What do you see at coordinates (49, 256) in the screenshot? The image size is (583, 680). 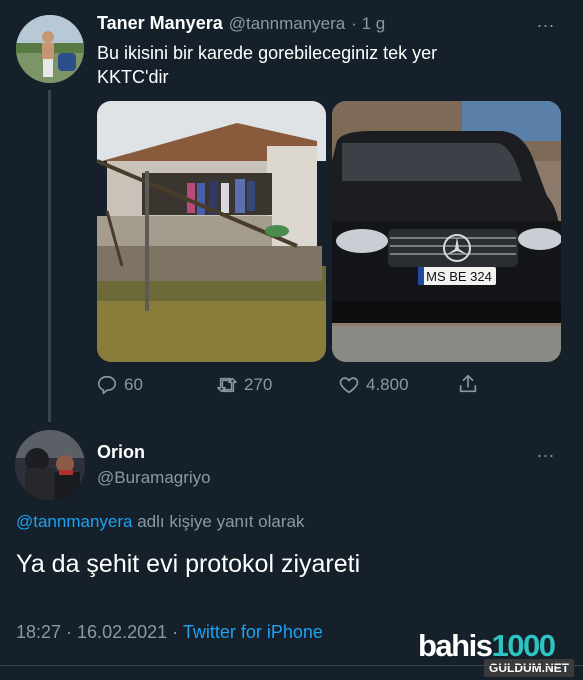 I see `thread-connector-line` at bounding box center [49, 256].